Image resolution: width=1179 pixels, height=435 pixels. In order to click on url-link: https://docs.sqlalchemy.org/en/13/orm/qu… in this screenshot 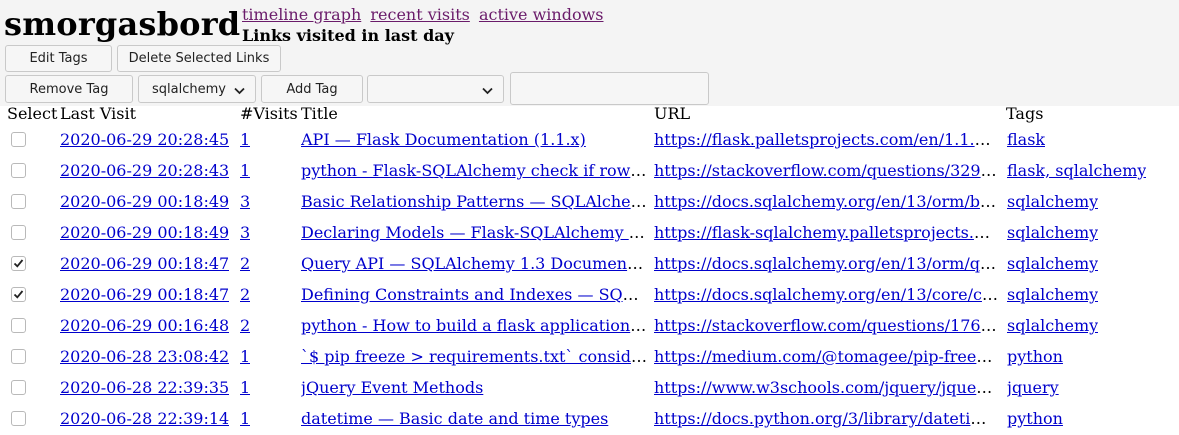, I will do `click(826, 263)`.